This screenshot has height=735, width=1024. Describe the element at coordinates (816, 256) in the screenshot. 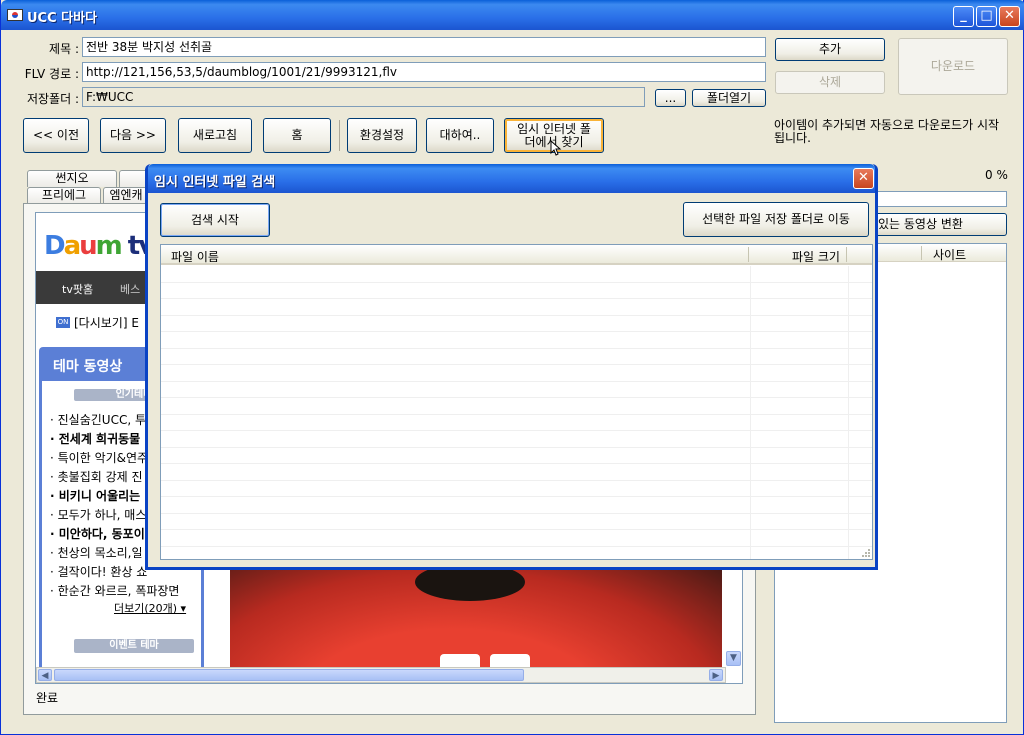

I see `column-file-size: 파일 크기` at that location.